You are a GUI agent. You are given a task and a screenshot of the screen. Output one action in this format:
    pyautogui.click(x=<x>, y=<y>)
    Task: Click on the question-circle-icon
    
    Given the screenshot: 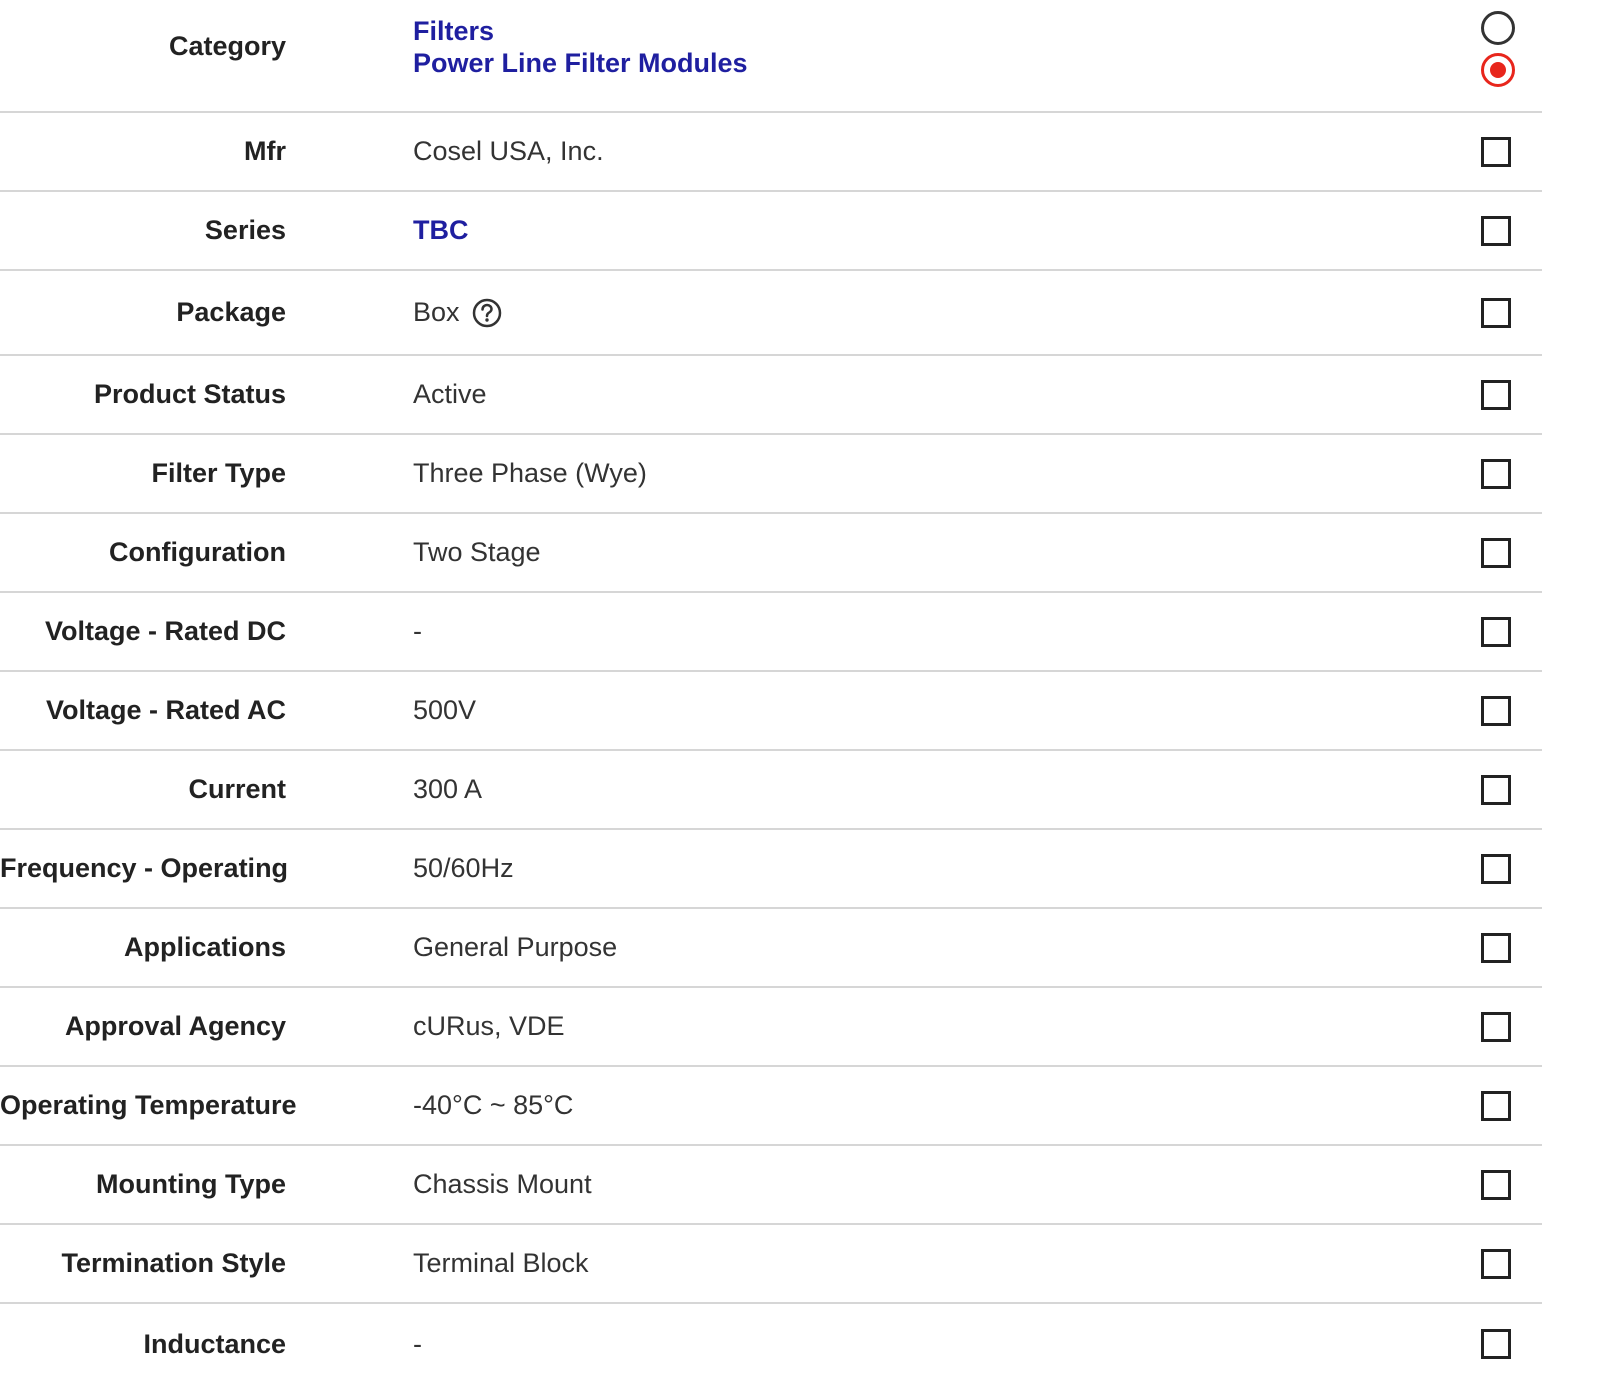 What is the action you would take?
    pyautogui.click(x=487, y=313)
    